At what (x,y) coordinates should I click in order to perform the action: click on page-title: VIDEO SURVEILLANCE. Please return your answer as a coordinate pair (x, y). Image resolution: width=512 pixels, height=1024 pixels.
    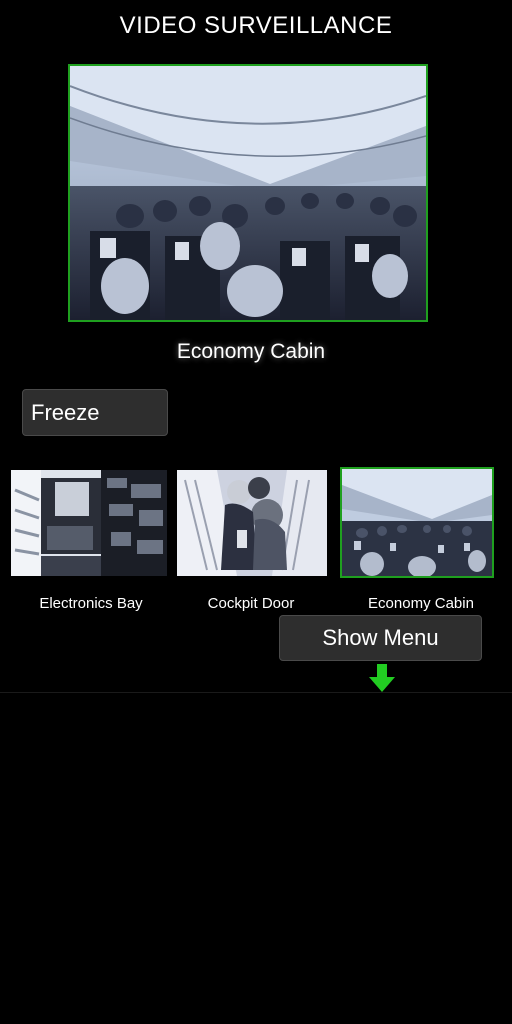
    Looking at the image, I should click on (256, 25).